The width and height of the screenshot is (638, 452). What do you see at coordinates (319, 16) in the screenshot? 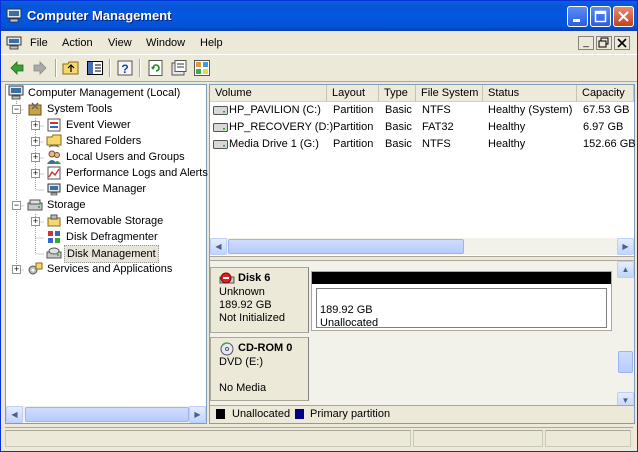
I see `title-bar: Computer Management` at bounding box center [319, 16].